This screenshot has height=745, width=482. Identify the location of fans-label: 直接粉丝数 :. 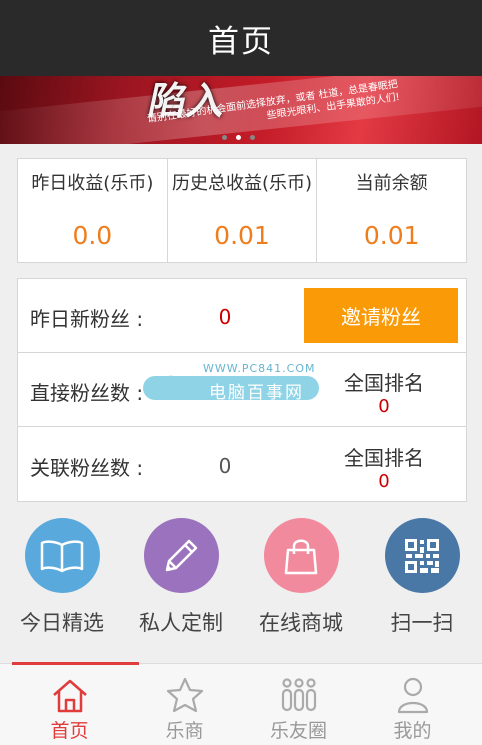
(87, 393).